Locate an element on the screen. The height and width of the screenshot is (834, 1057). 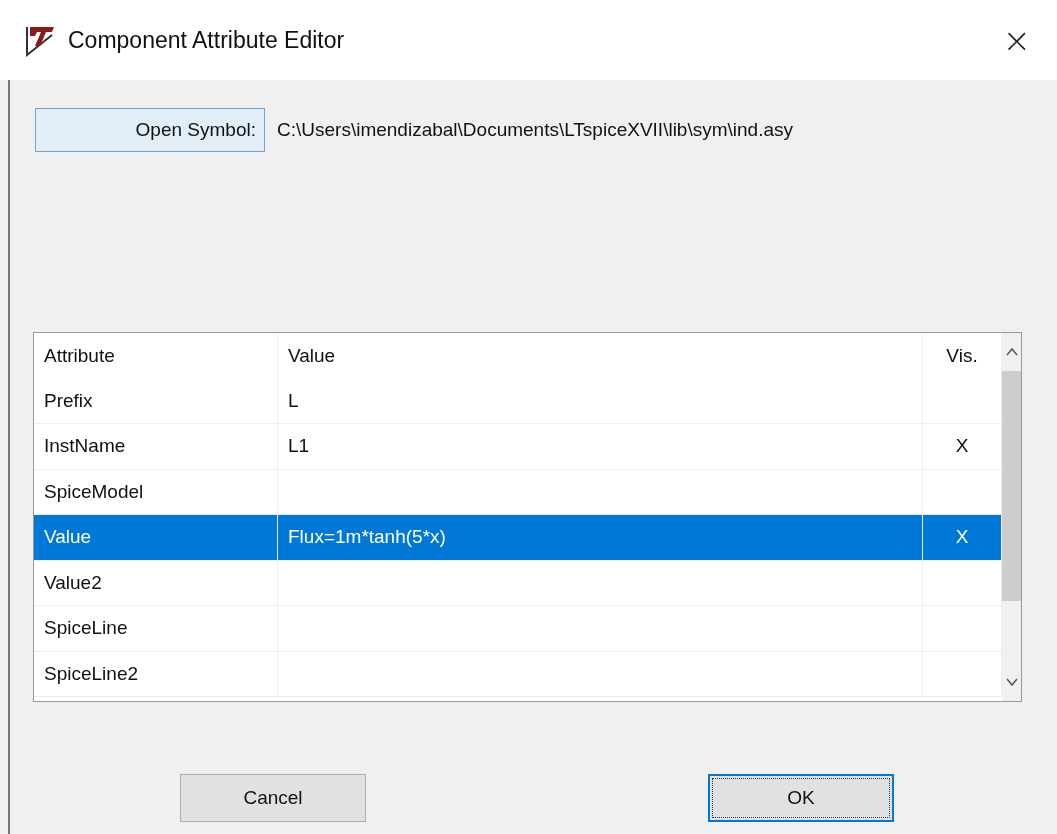
column-header: Value is located at coordinates (600, 356).